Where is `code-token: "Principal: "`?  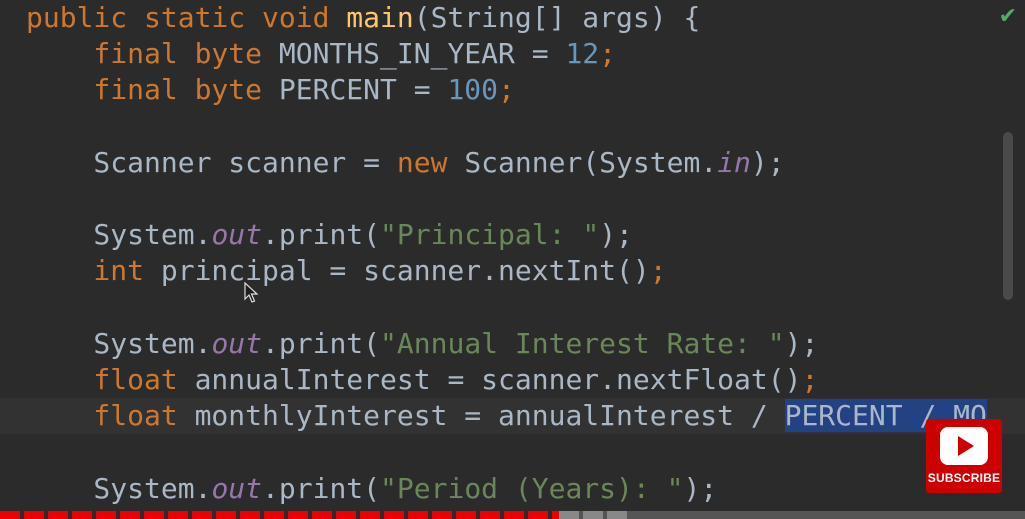
code-token: "Principal: " is located at coordinates (490, 235).